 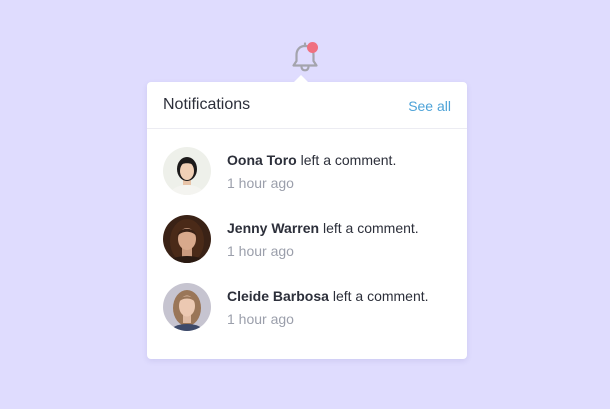 What do you see at coordinates (312, 47) in the screenshot?
I see `unread-badge` at bounding box center [312, 47].